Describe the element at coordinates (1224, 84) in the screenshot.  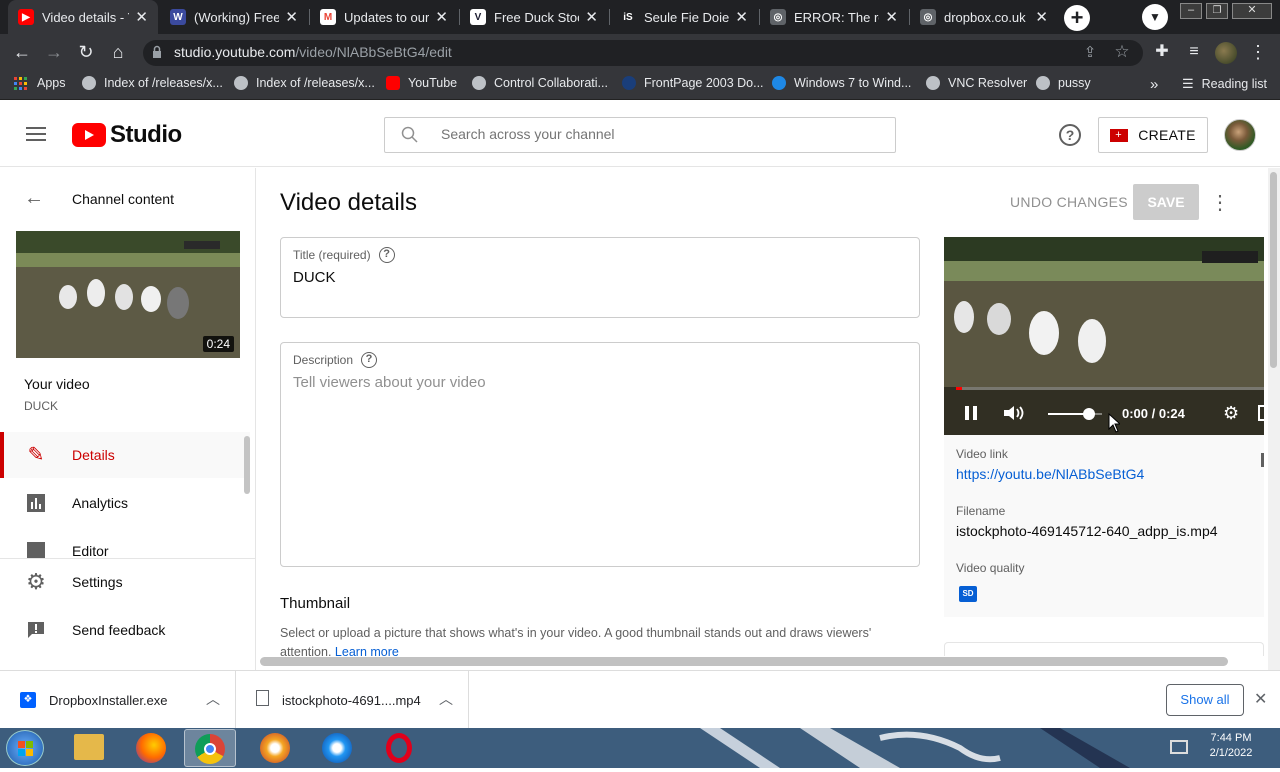
I see `reading-list-button: ☰ Reading list` at that location.